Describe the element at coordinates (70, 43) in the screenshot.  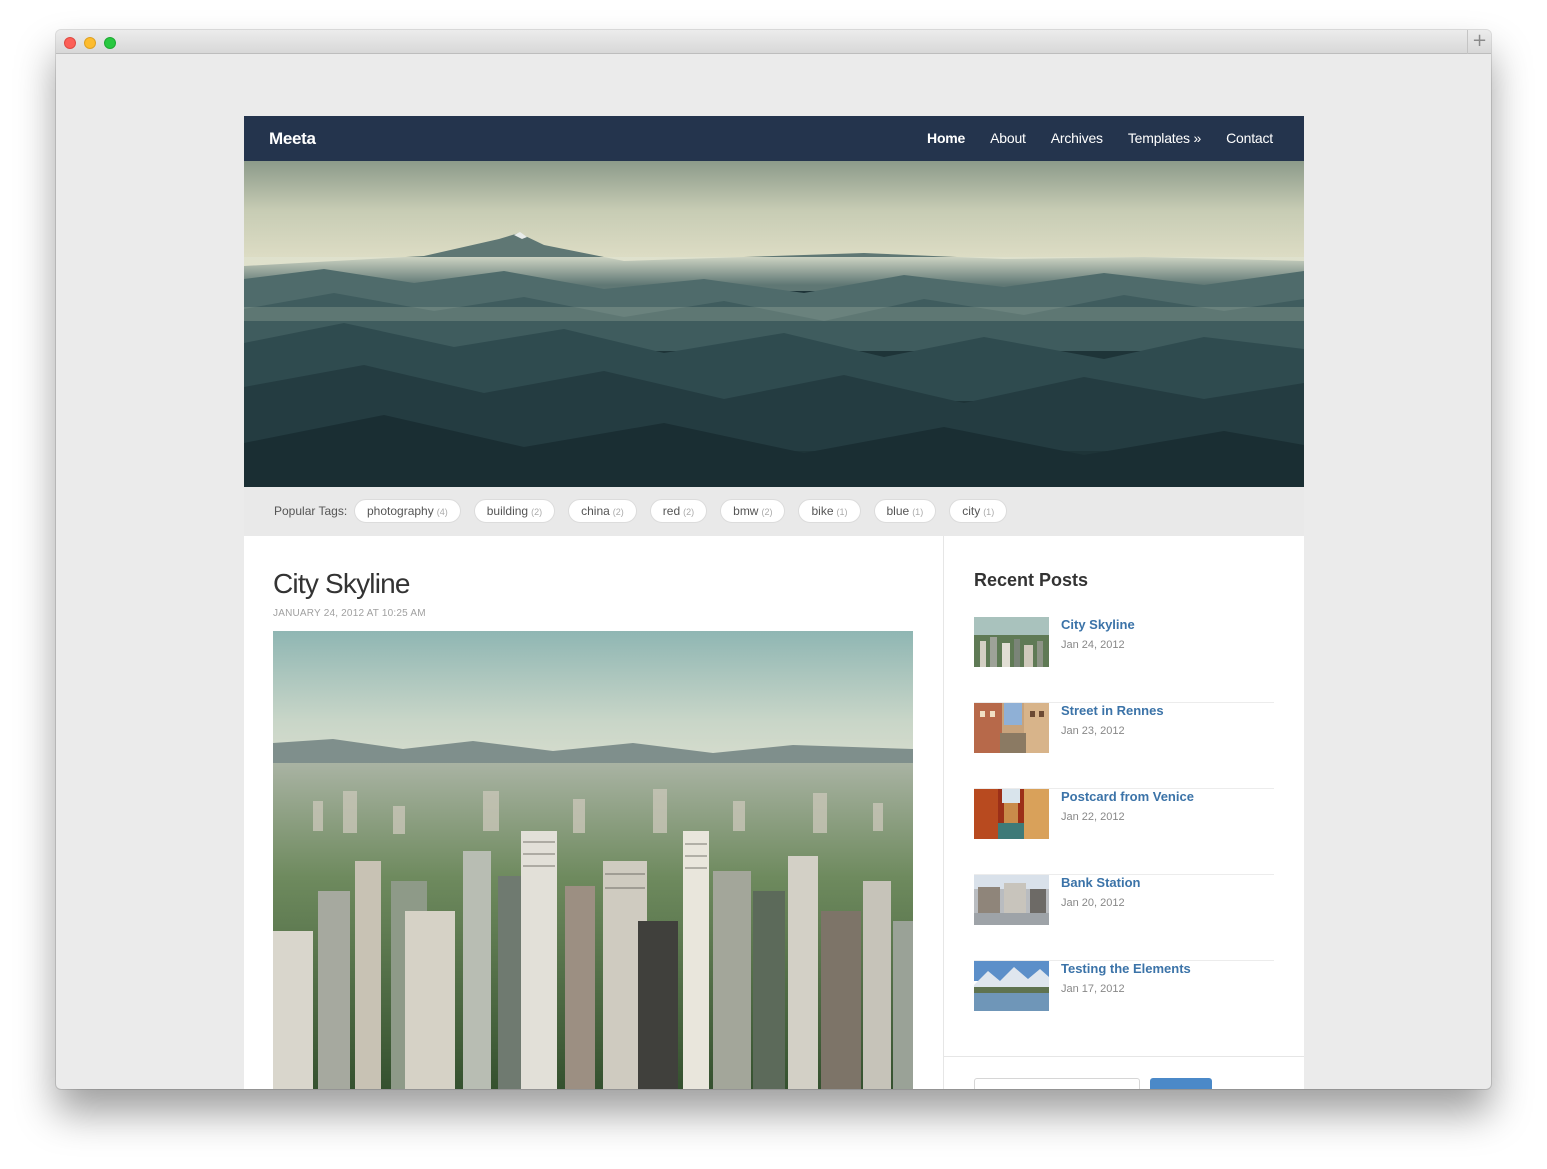
I see `close-window-button` at that location.